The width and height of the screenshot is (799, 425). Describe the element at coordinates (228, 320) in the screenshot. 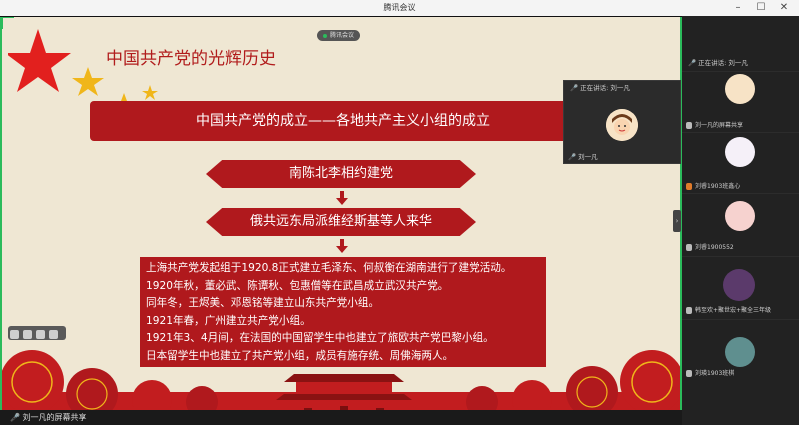

I see `slide-text-line: 1921年春，广州建立共产党小组。` at that location.